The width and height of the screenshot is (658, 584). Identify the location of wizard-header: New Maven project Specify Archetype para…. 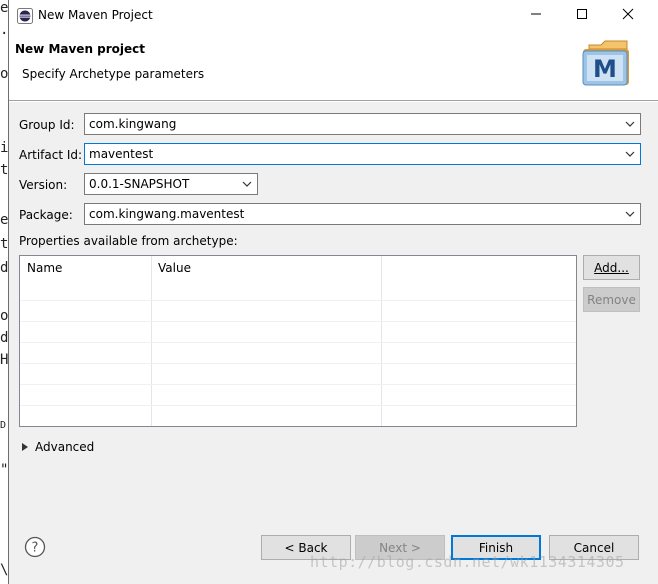
(333, 66).